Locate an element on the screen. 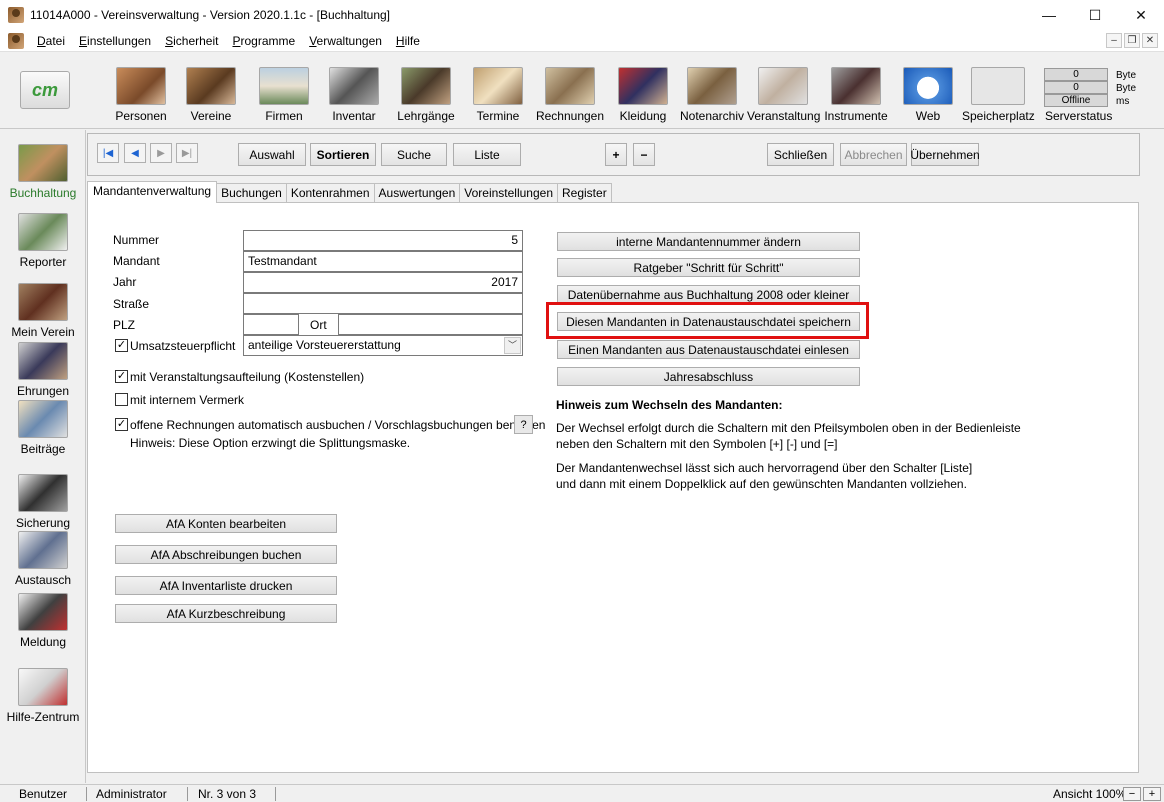  toolbar-inventar: Inventar is located at coordinates (354, 95).